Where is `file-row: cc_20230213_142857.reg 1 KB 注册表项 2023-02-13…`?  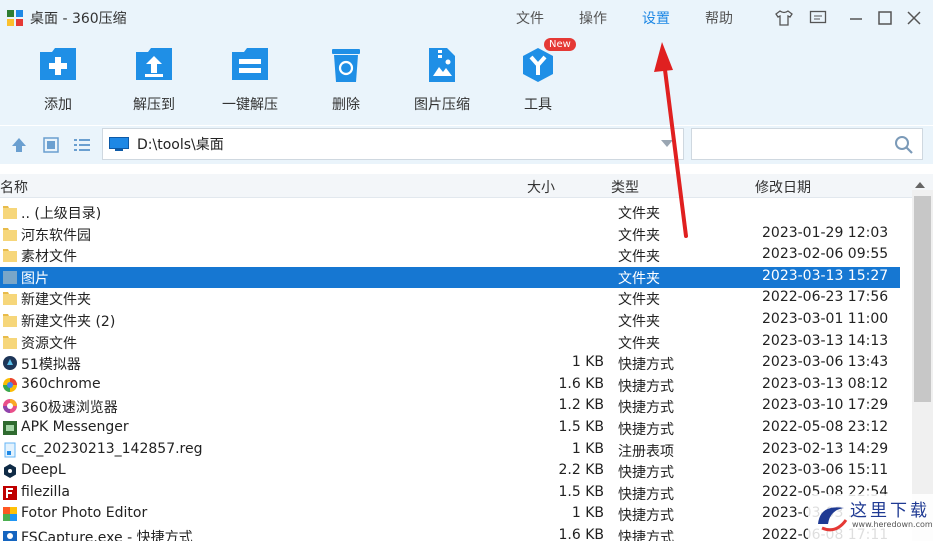 file-row: cc_20230213_142857.reg 1 KB 注册表项 2023-02-13… is located at coordinates (450, 451).